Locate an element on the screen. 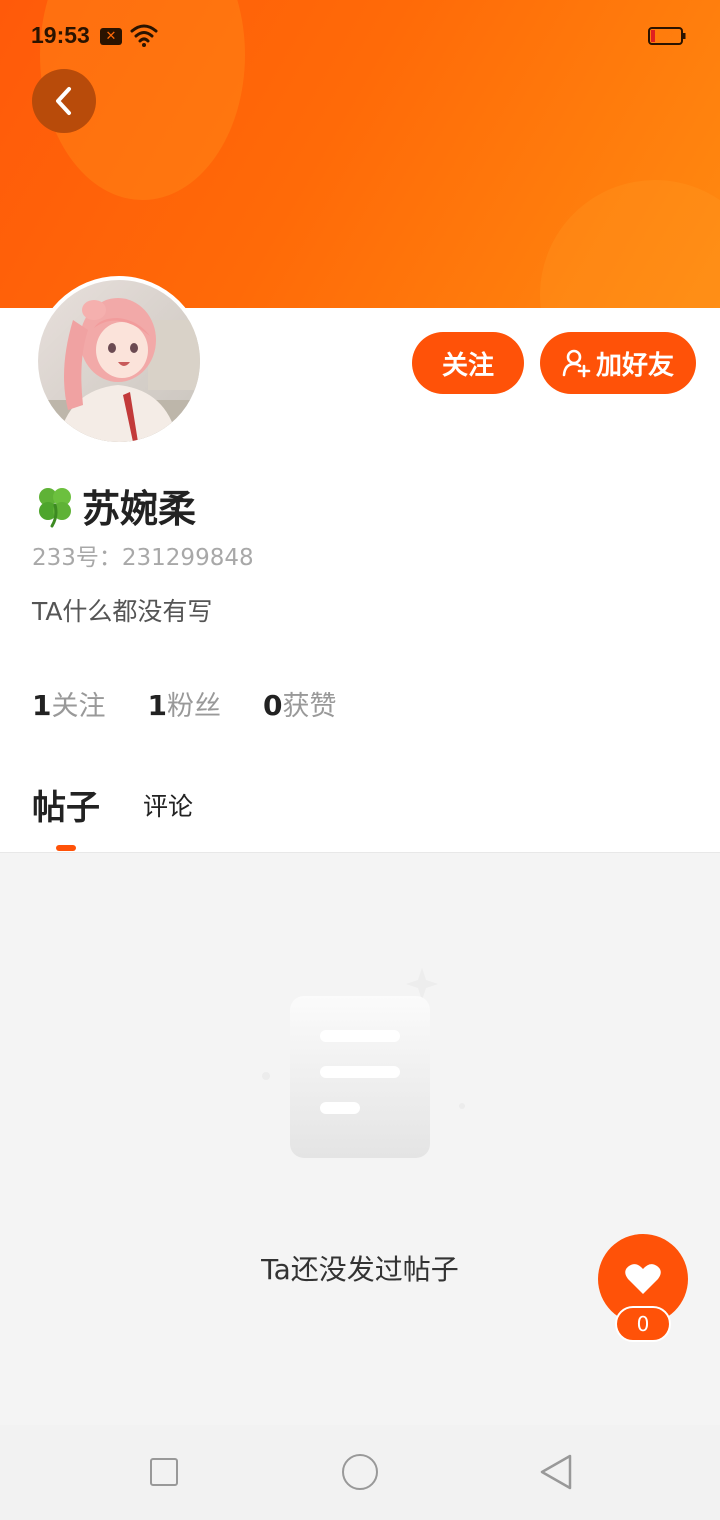 The image size is (720, 1520). four-leaf-clover-icon is located at coordinates (55, 508).